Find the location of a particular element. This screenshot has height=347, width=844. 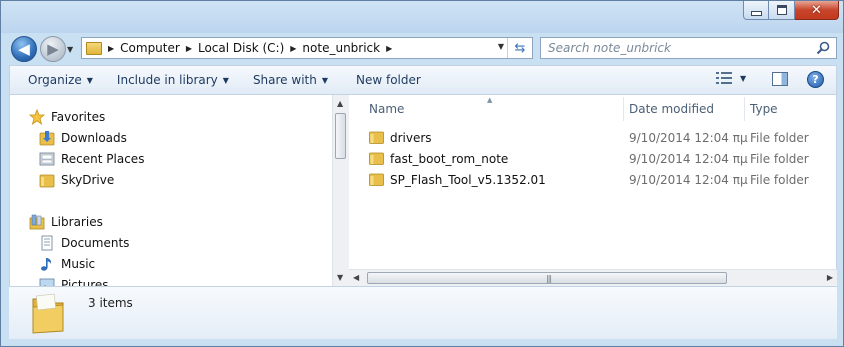

forward-button: ▶ is located at coordinates (53, 49).